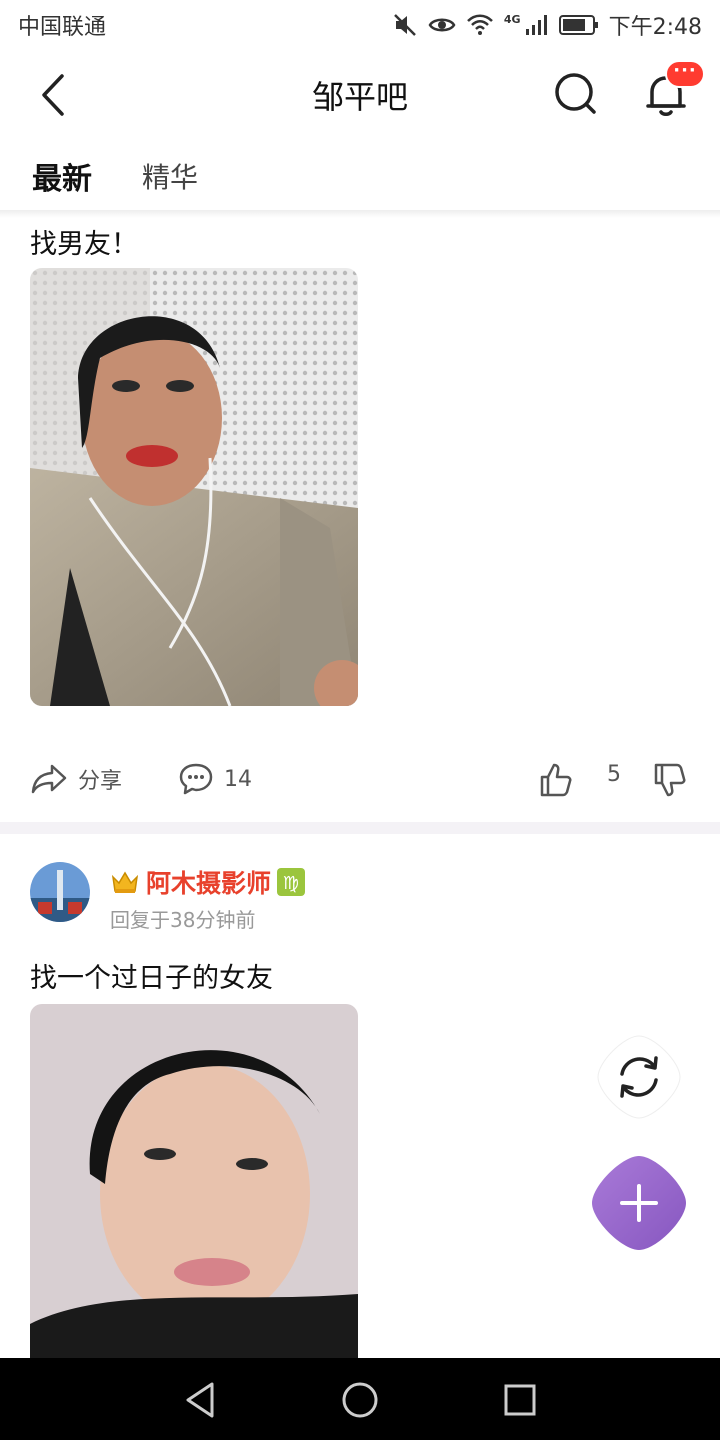  I want to click on virgo-icon: ♍, so click(291, 882).